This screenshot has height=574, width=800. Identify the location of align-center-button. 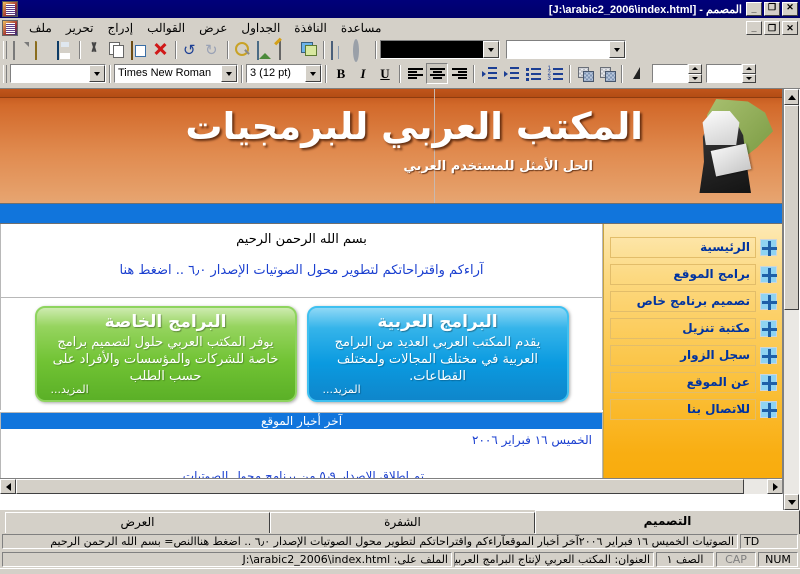
(437, 73).